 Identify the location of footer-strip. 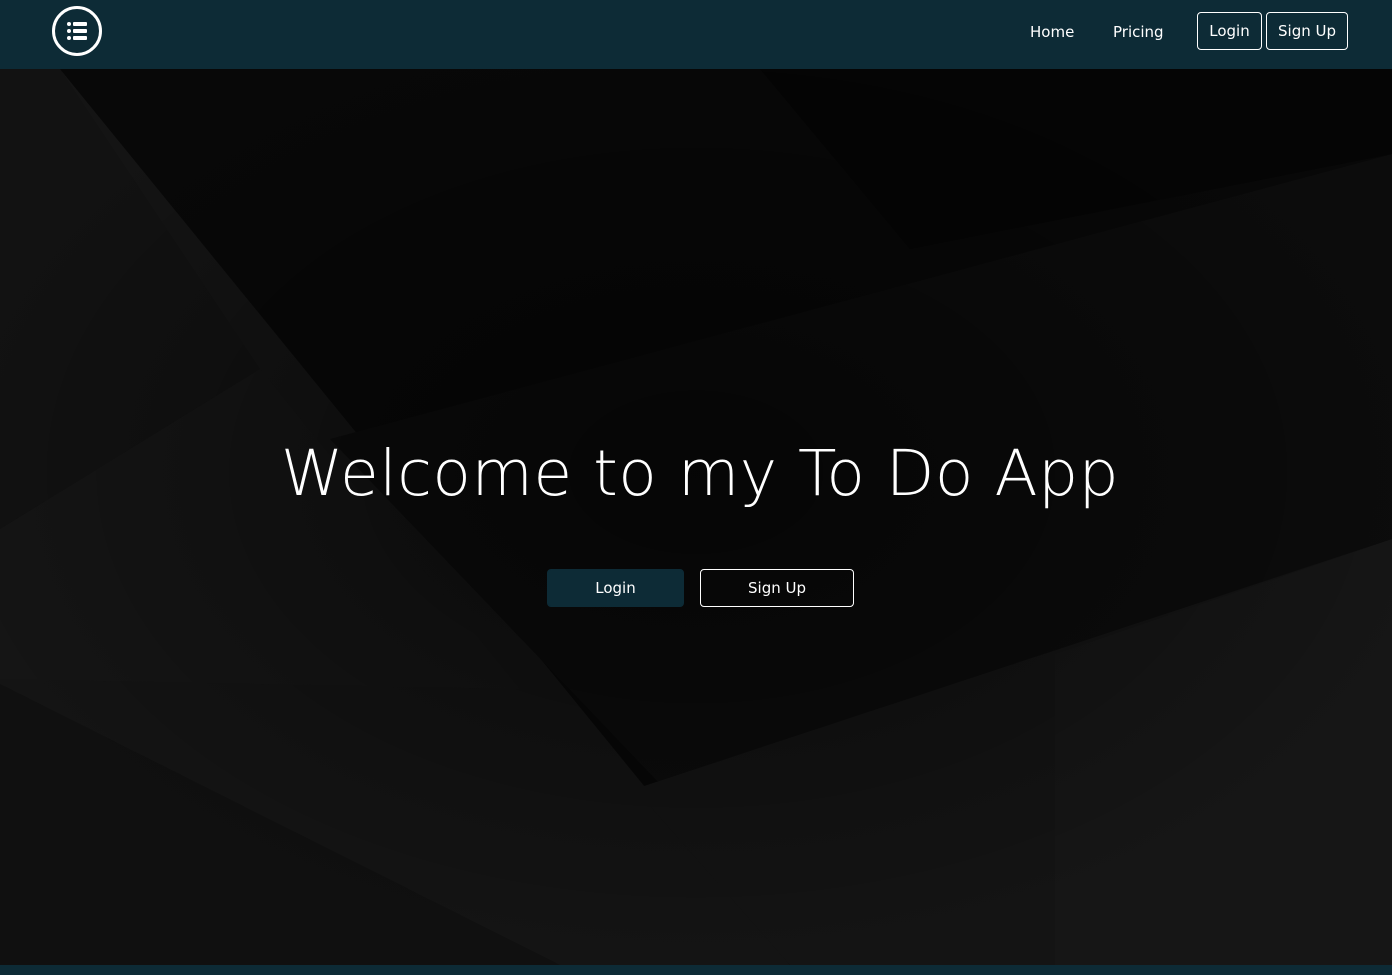
(696, 970).